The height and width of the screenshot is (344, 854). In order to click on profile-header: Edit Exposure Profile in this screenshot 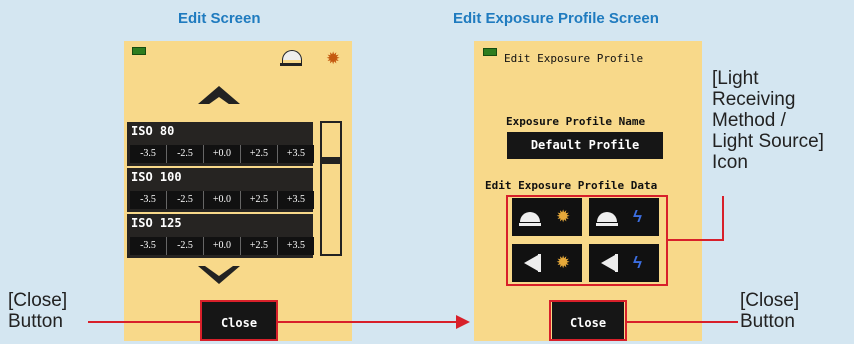, I will do `click(574, 58)`.